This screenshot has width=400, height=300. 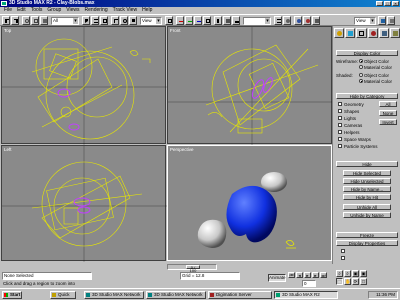 What do you see at coordinates (315, 275) in the screenshot?
I see `next-frame-button: ▸` at bounding box center [315, 275].